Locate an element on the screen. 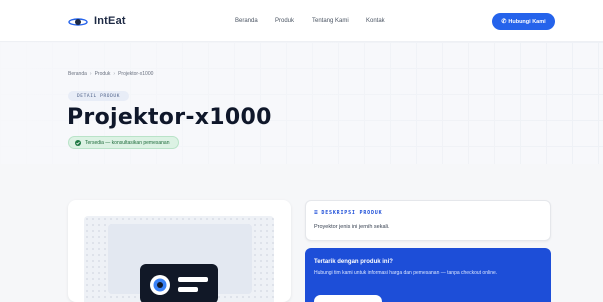 The image size is (603, 302). breadcrumb: Beranda › Produk › Projektor-x1000 is located at coordinates (110, 74).